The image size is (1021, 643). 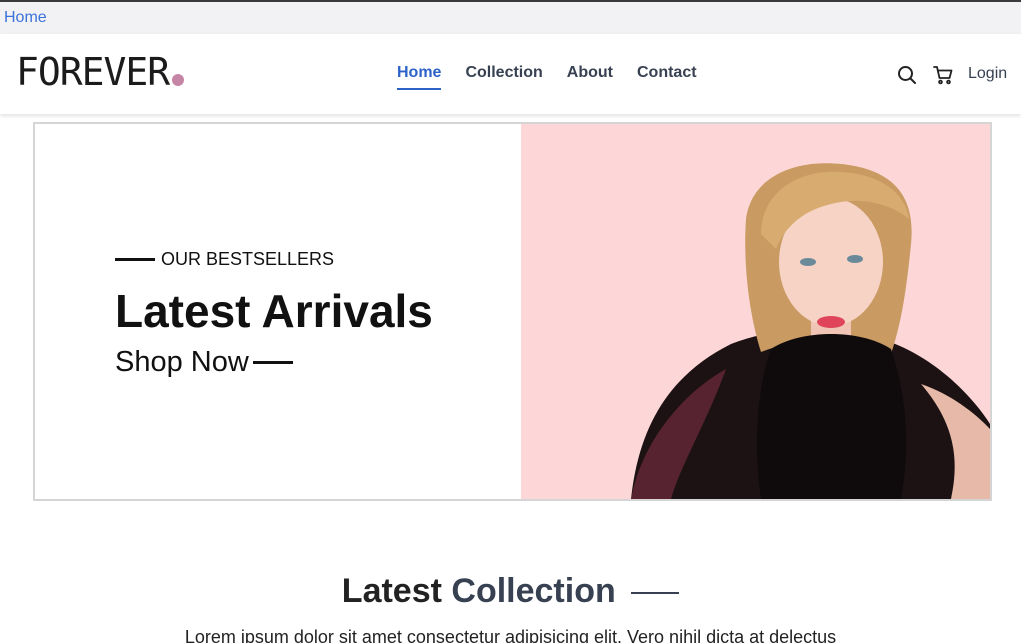 I want to click on search-icon, so click(x=907, y=75).